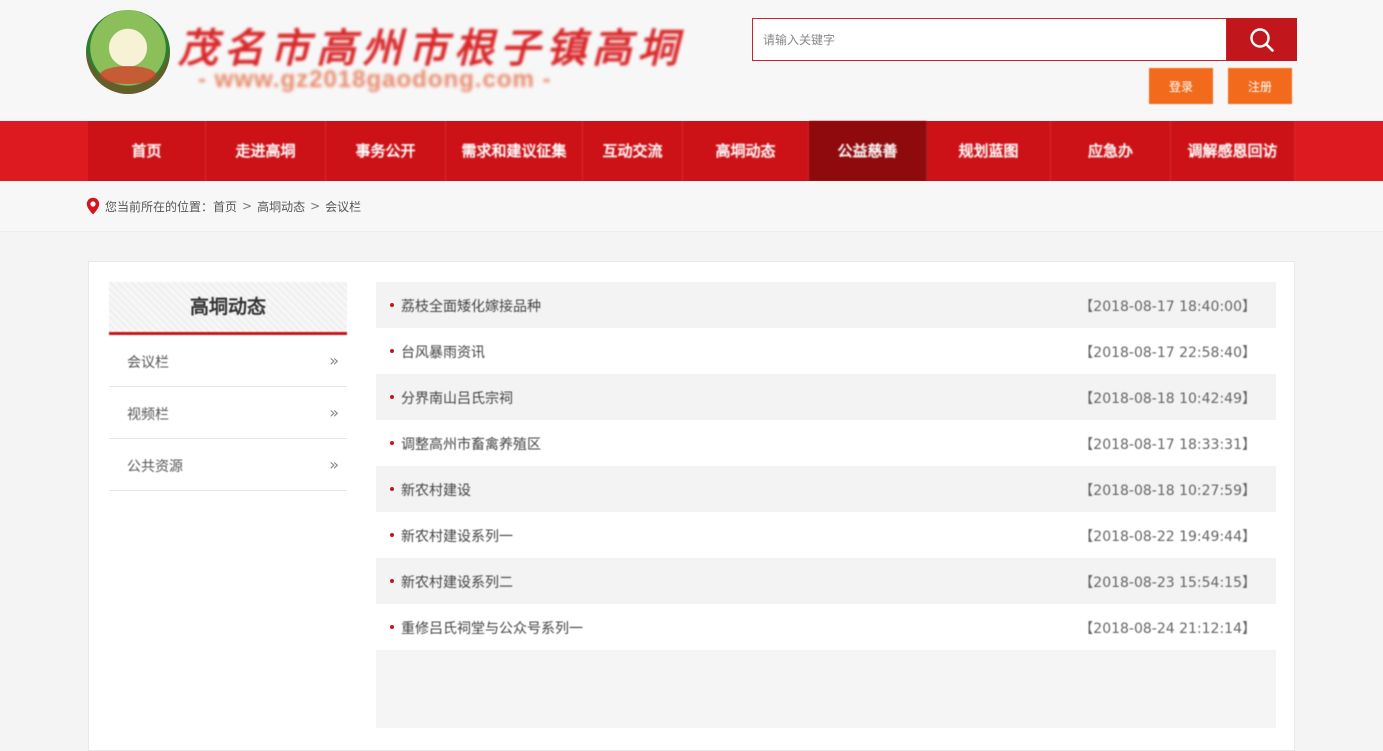 Image resolution: width=1383 pixels, height=751 pixels. Describe the element at coordinates (989, 151) in the screenshot. I see `nav-item-planning: 规划蓝图` at that location.